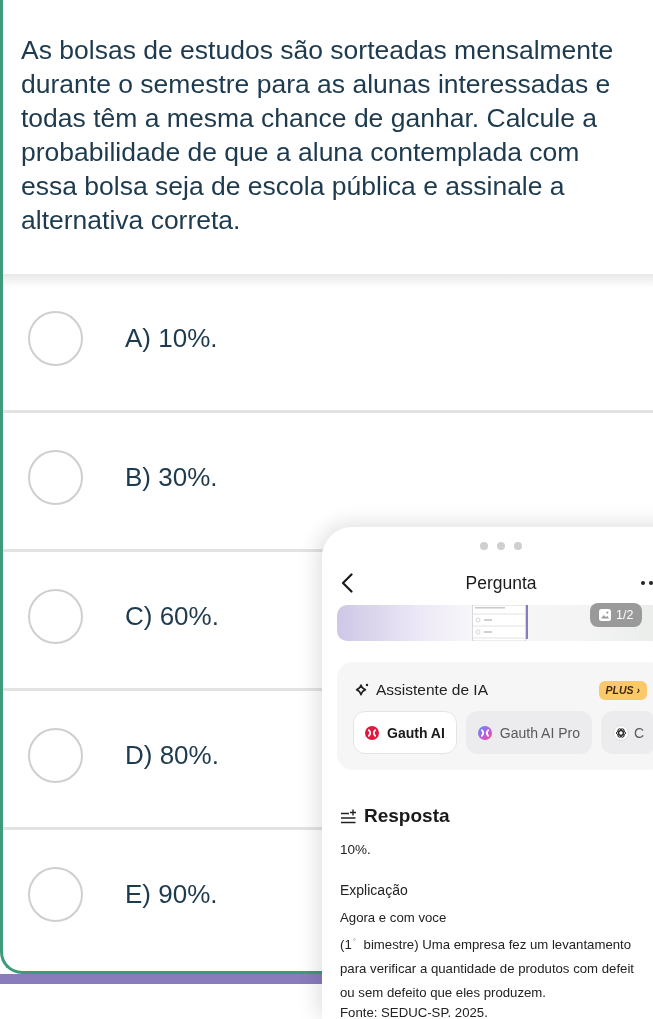  Describe the element at coordinates (605, 615) in the screenshot. I see `image-icon` at that location.